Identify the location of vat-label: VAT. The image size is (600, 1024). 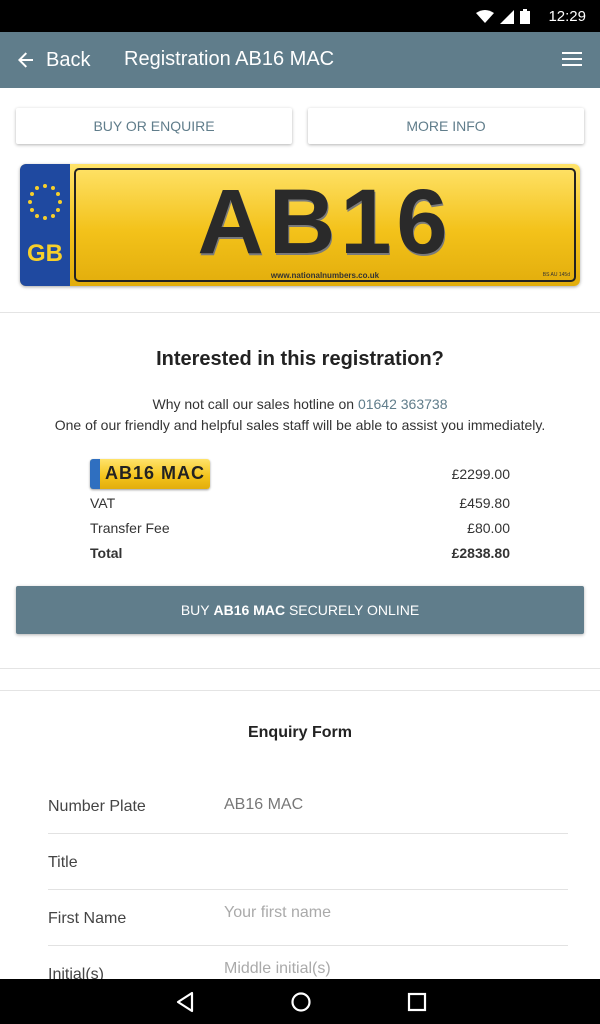
(103, 502).